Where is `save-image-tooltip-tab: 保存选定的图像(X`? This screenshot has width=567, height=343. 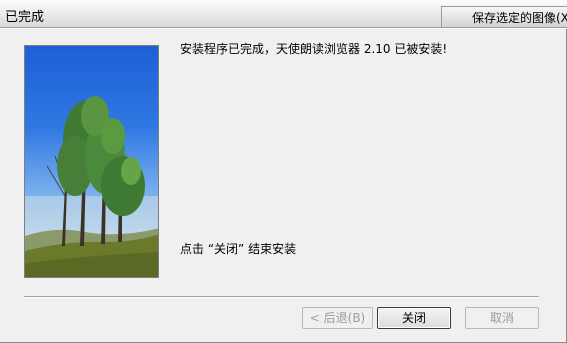 save-image-tooltip-tab: 保存选定的图像(X is located at coordinates (504, 17).